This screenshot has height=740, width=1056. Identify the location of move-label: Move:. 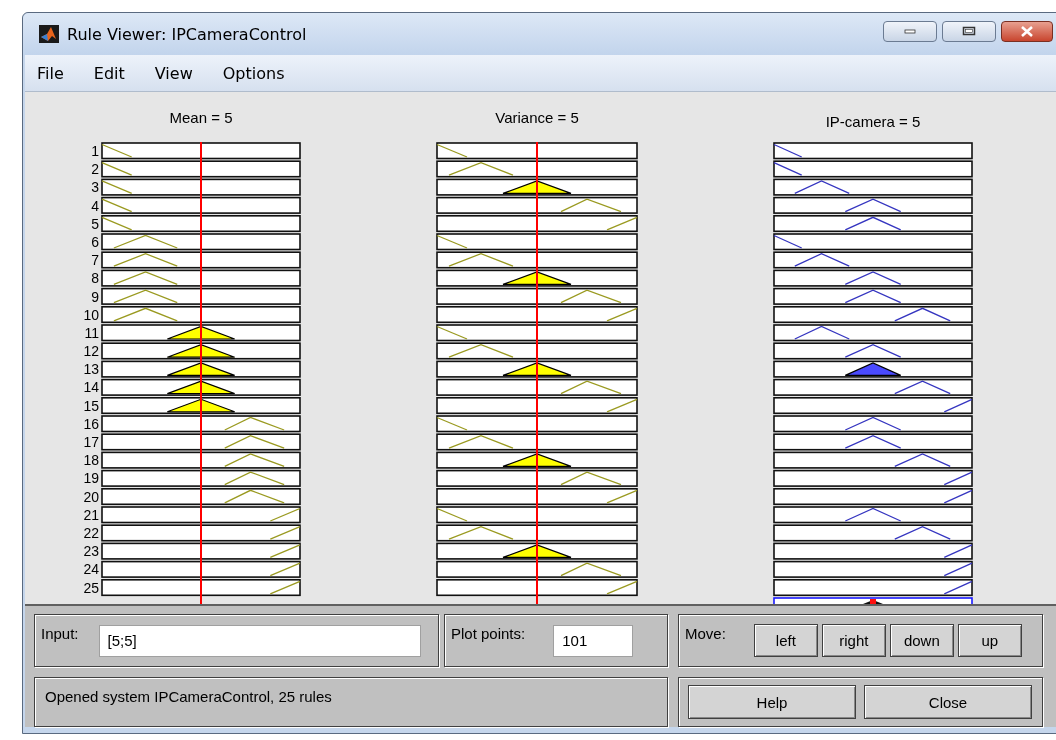
(705, 633).